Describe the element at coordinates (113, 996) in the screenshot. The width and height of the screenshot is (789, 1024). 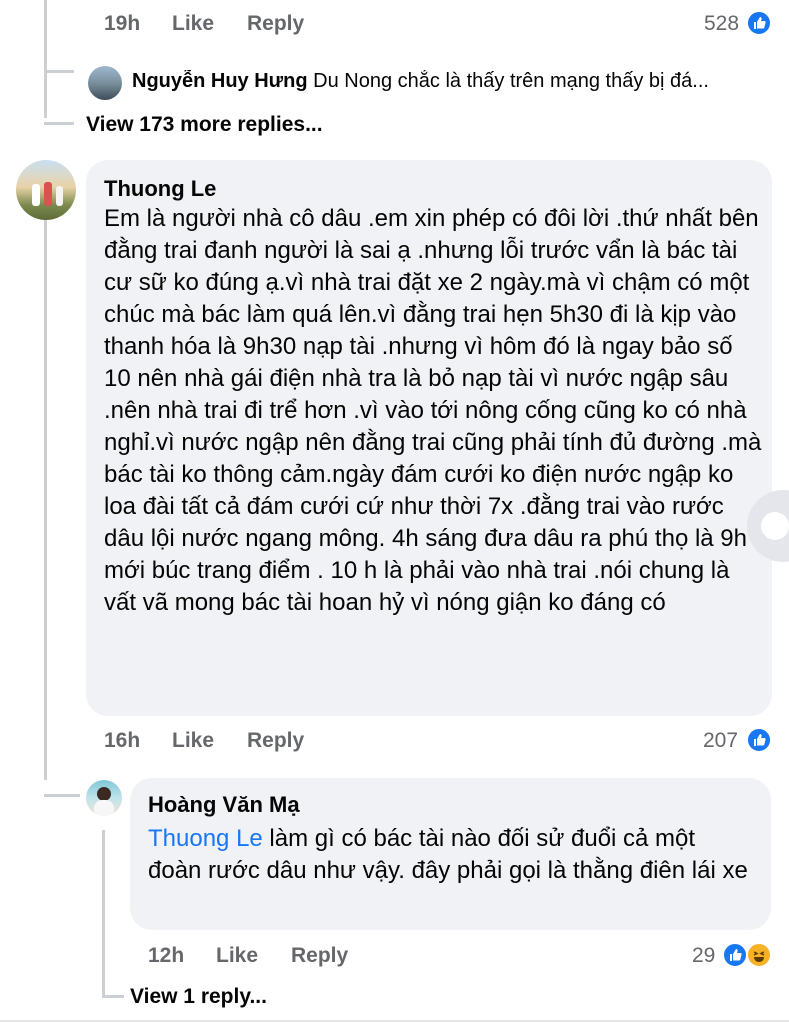
I see `thread-line-bottom-curve` at that location.